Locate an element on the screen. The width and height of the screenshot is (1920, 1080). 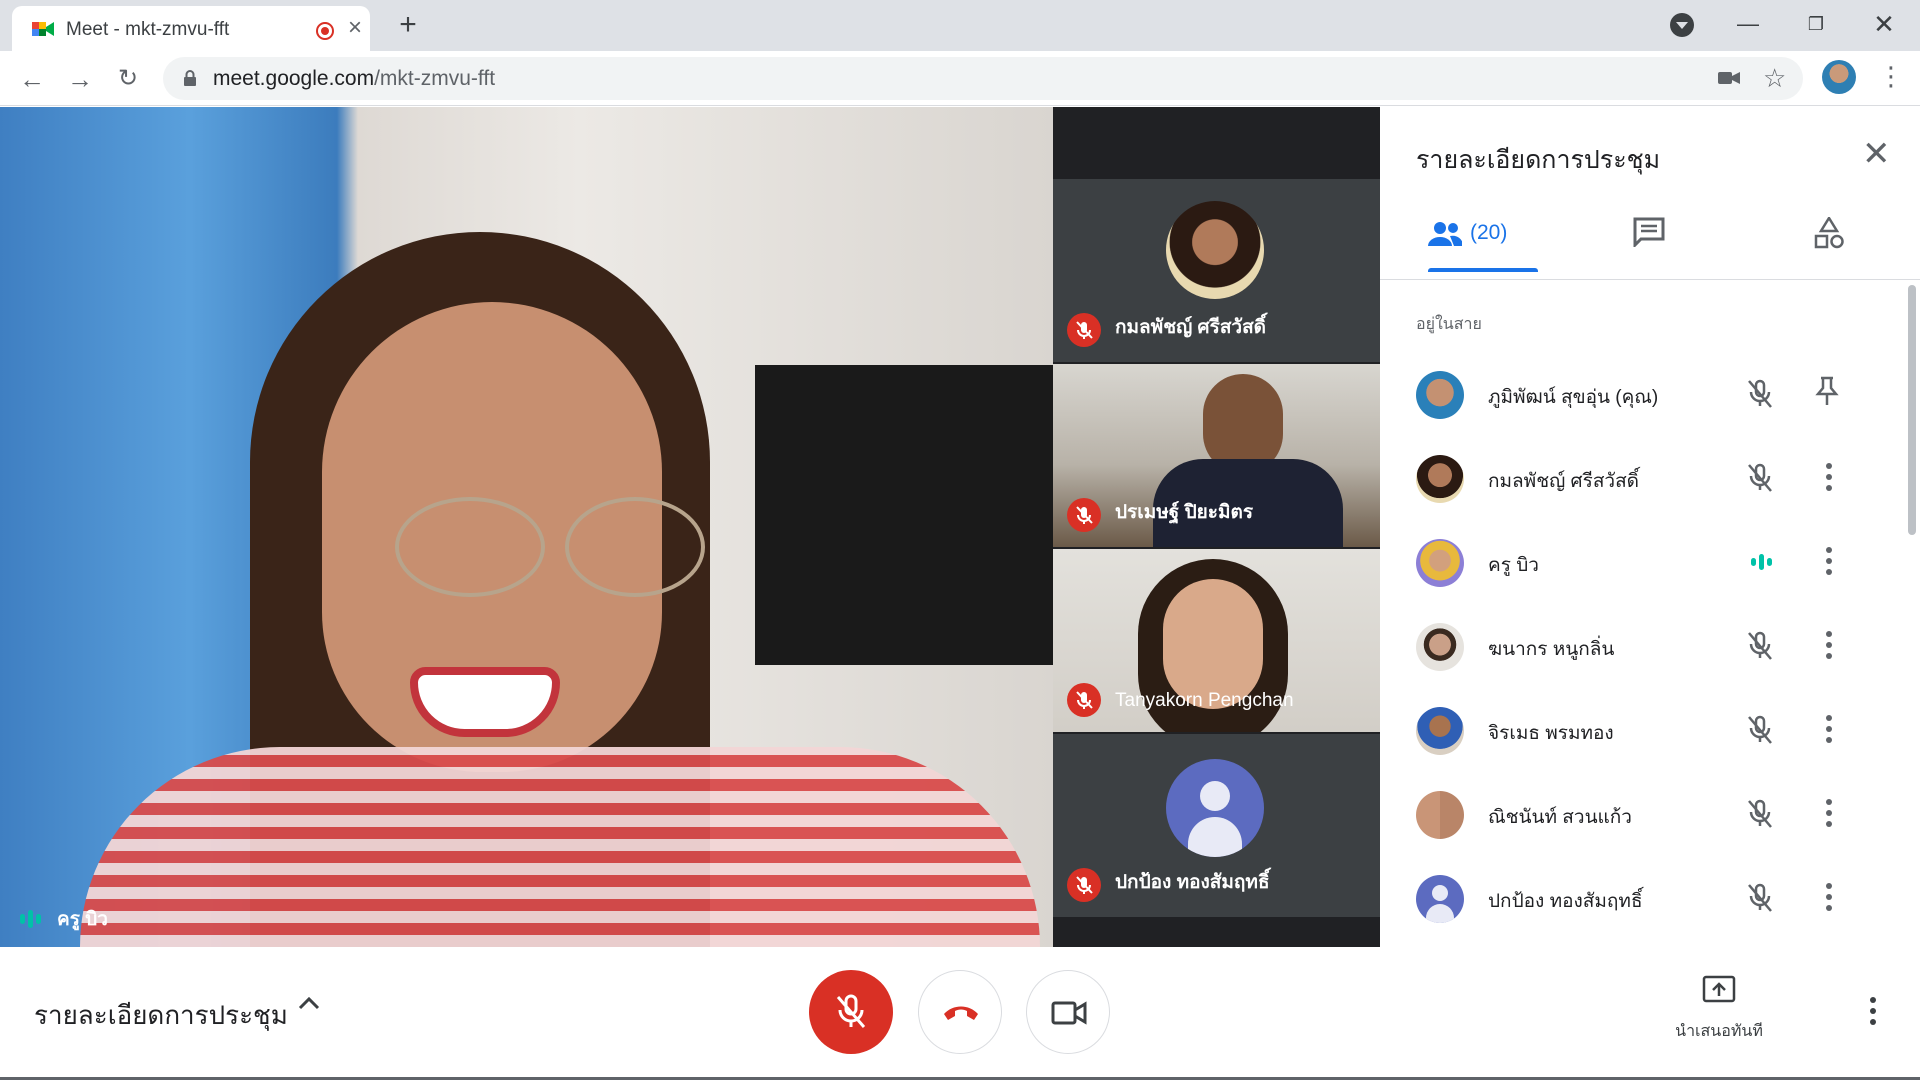
participant-row: กมลพัชญ์ ศรีสวัสดิ์ is located at coordinates (1640, 479).